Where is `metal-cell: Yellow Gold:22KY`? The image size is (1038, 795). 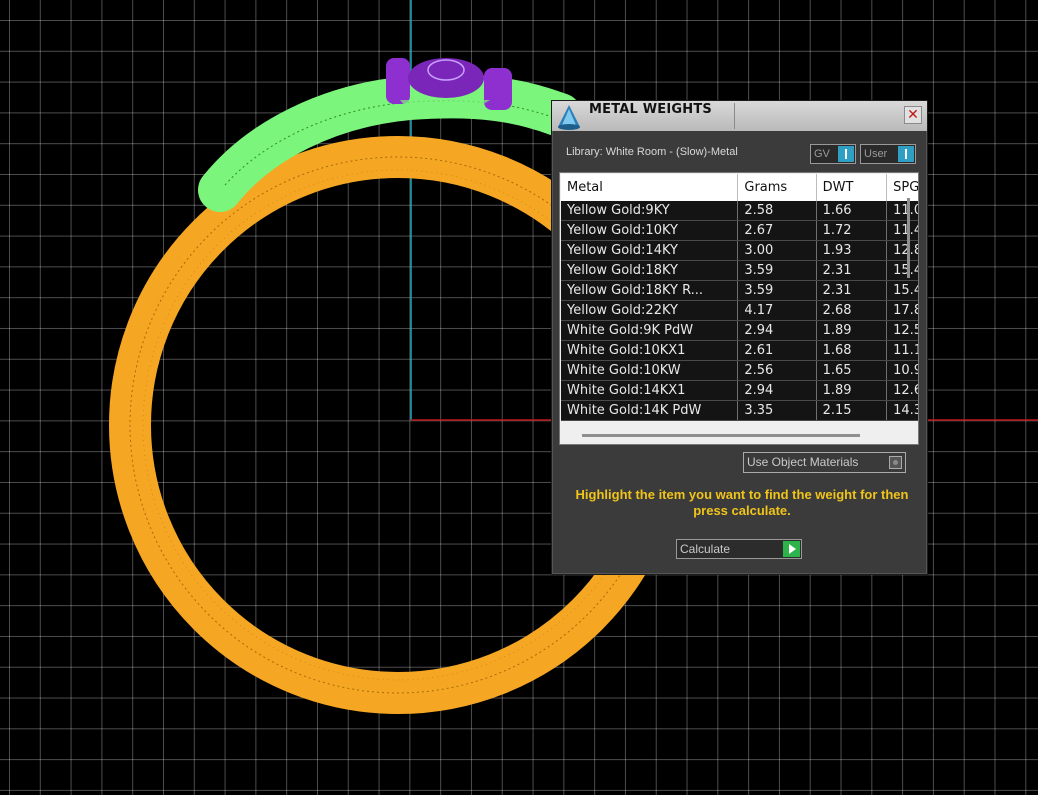 metal-cell: Yellow Gold:22KY is located at coordinates (650, 310).